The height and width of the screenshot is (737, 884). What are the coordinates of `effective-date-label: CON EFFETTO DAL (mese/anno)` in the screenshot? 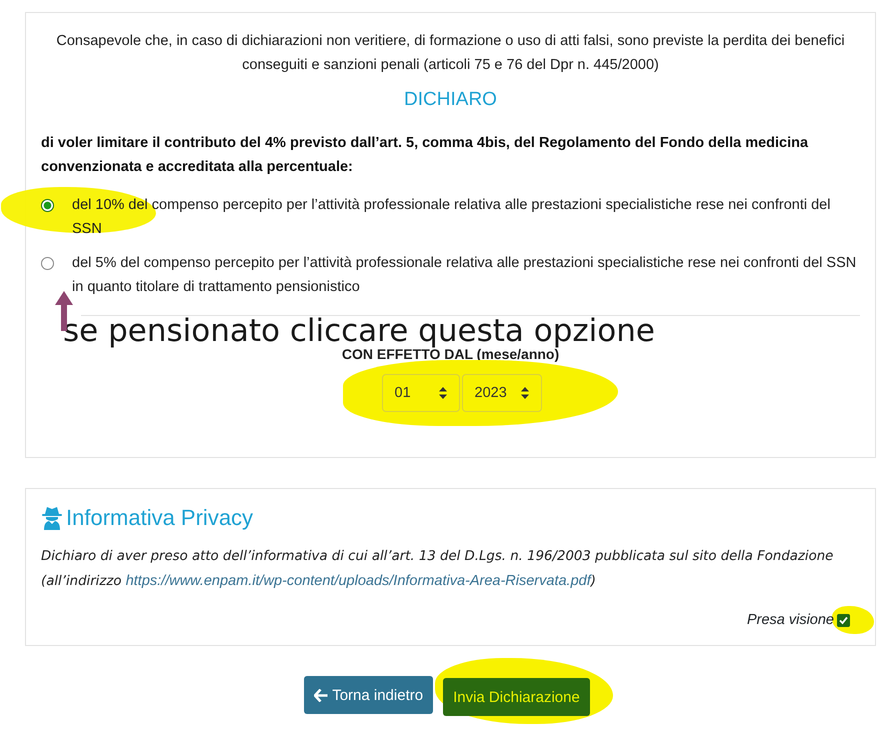 It's located at (450, 354).